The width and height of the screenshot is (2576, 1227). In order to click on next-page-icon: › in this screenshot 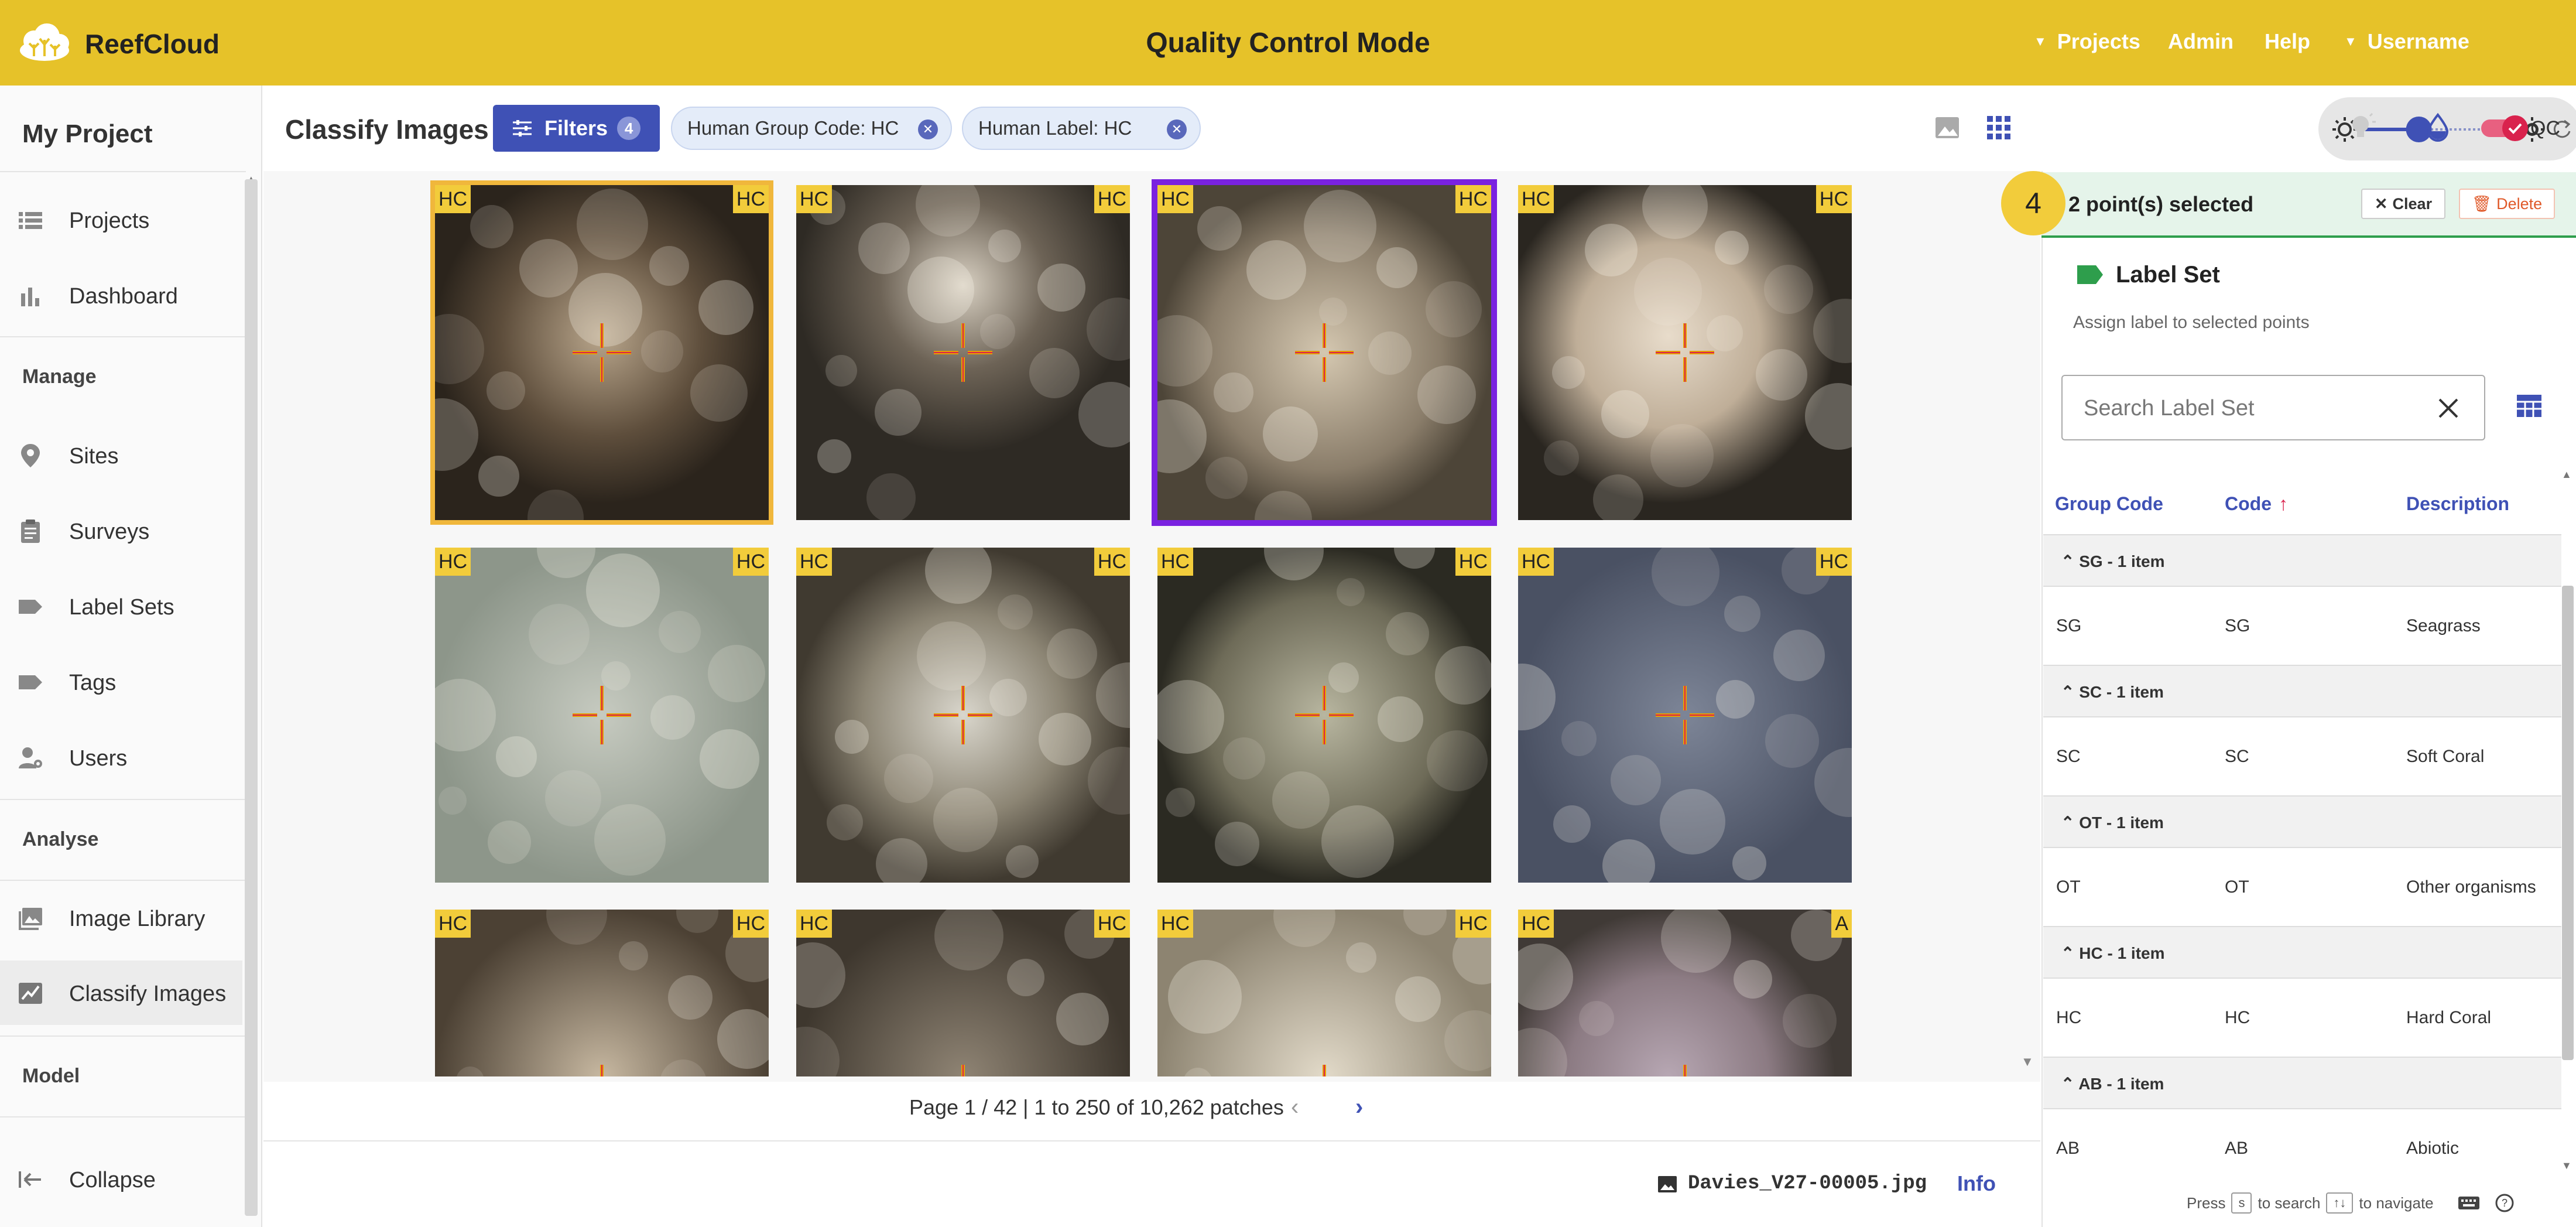, I will do `click(1359, 1107)`.